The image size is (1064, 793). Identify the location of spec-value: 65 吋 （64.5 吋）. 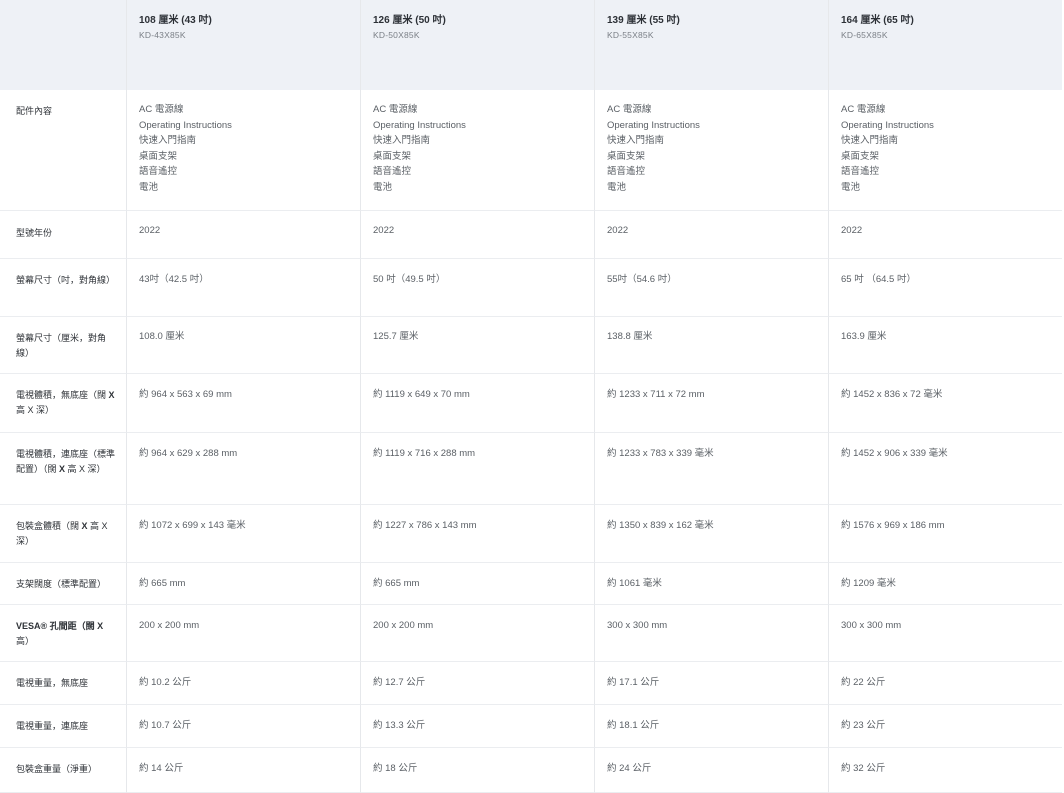
(945, 288).